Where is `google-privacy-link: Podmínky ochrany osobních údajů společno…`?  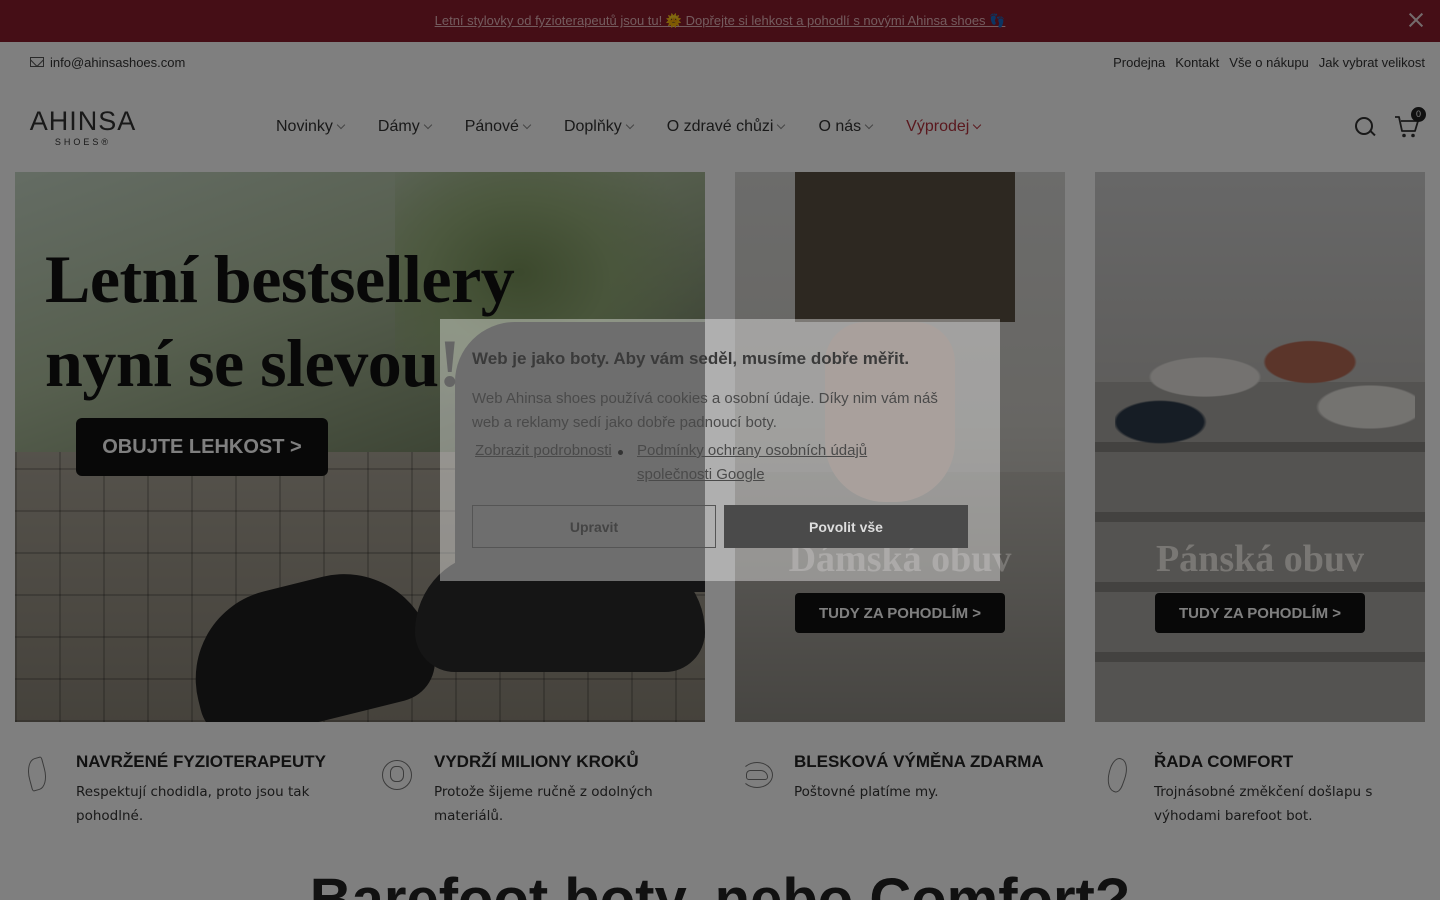
google-privacy-link: Podmínky ochrany osobních údajů společno… is located at coordinates (772, 463).